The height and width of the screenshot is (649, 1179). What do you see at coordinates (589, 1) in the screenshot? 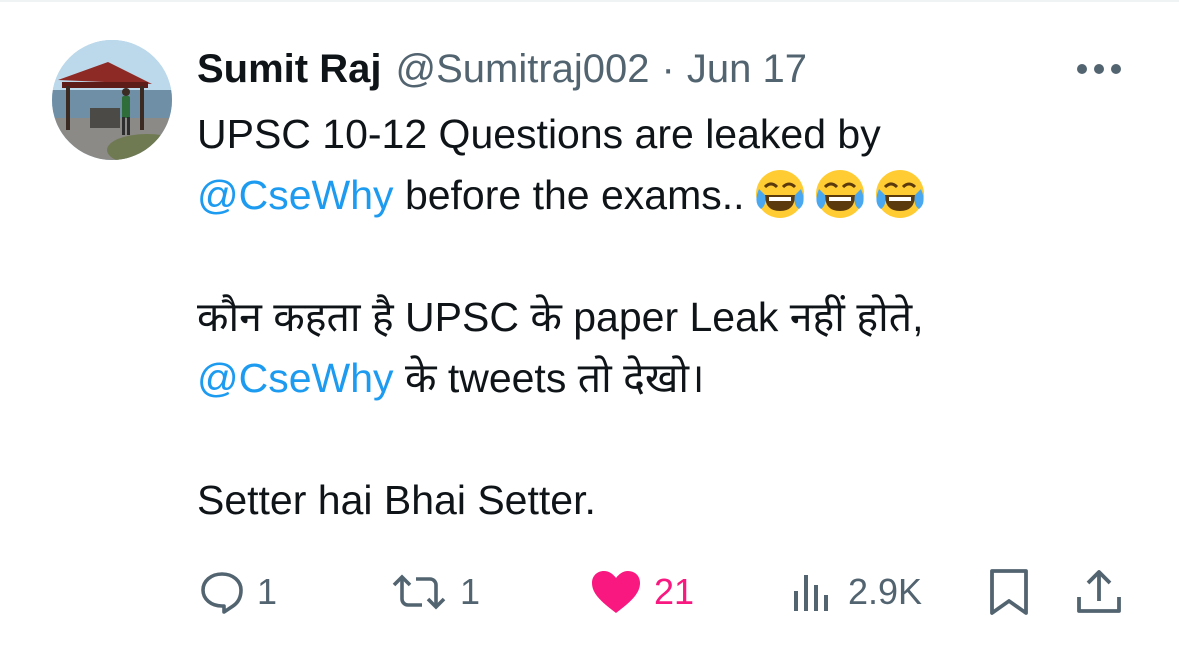
I see `top-divider` at bounding box center [589, 1].